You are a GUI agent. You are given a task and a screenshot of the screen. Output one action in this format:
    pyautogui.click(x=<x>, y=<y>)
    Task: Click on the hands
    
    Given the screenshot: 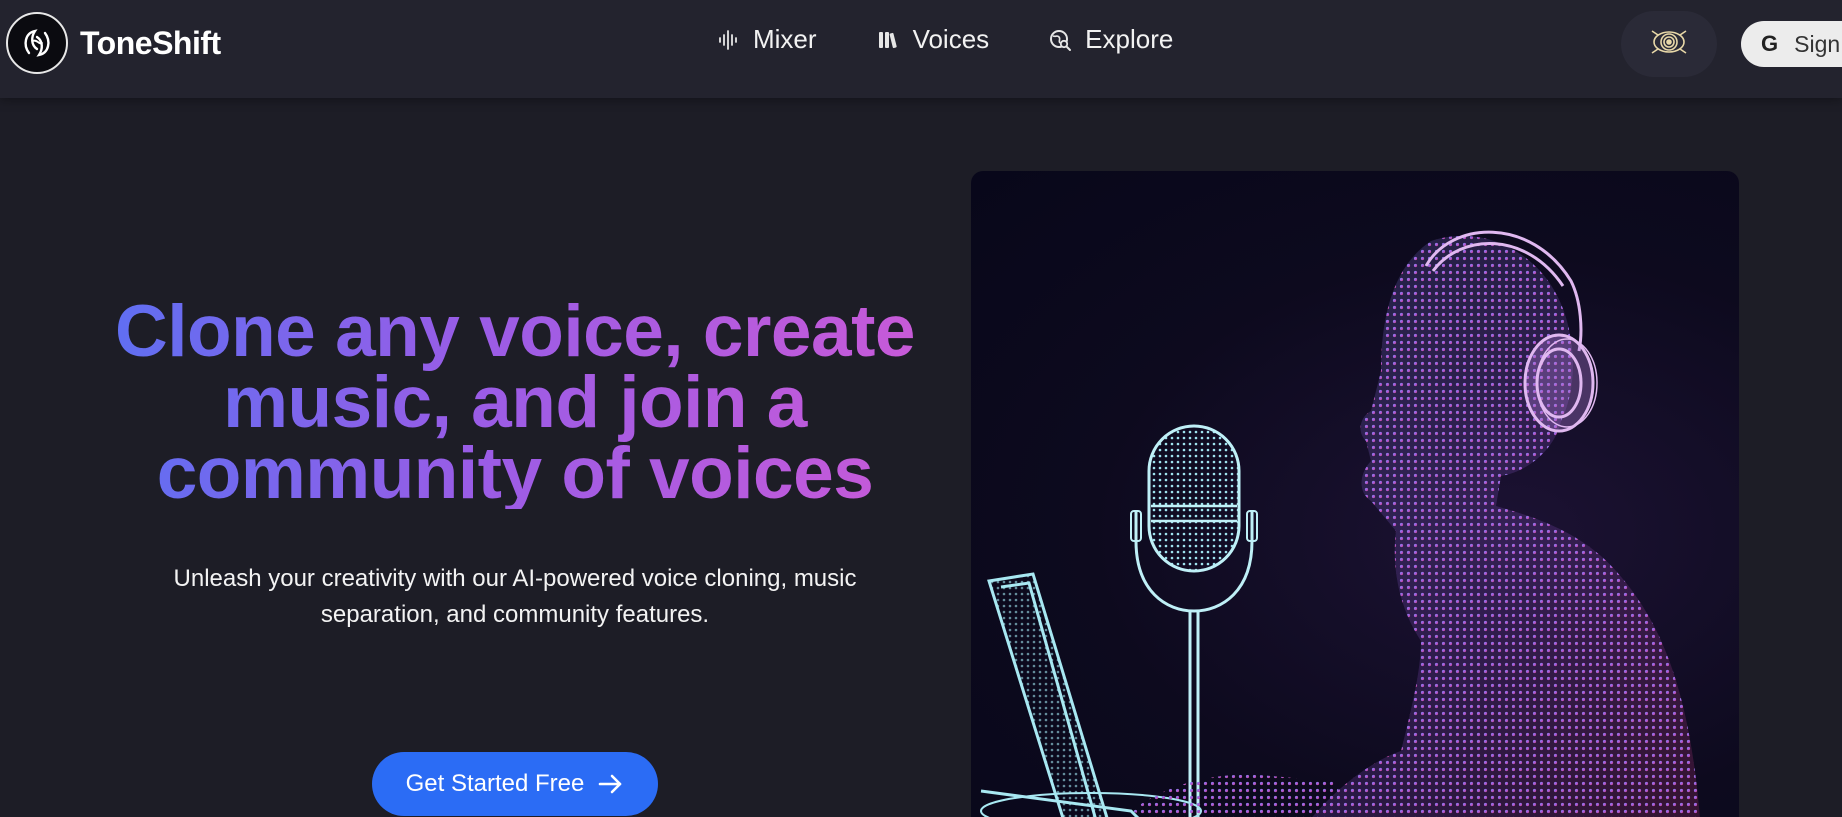 What is the action you would take?
    pyautogui.click(x=1235, y=795)
    